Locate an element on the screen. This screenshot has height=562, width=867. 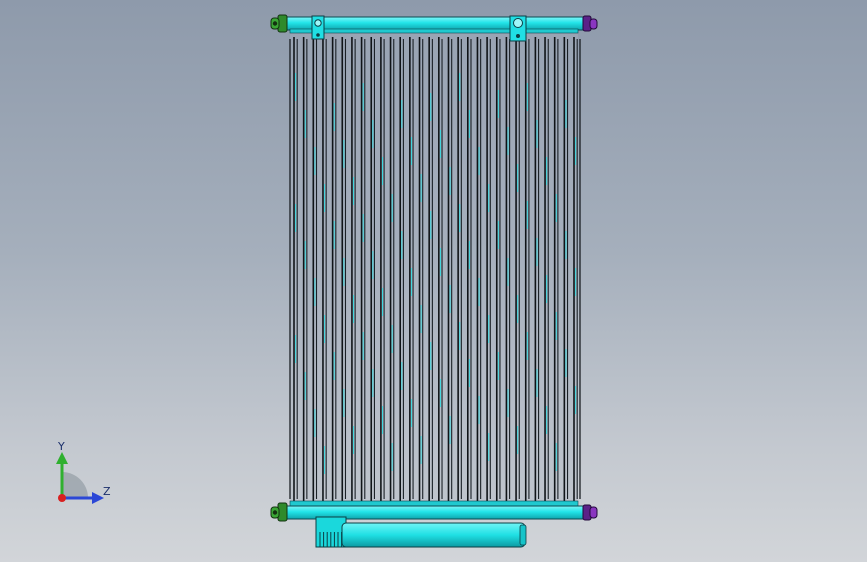
bottom-left-fitting is located at coordinates (279, 512).